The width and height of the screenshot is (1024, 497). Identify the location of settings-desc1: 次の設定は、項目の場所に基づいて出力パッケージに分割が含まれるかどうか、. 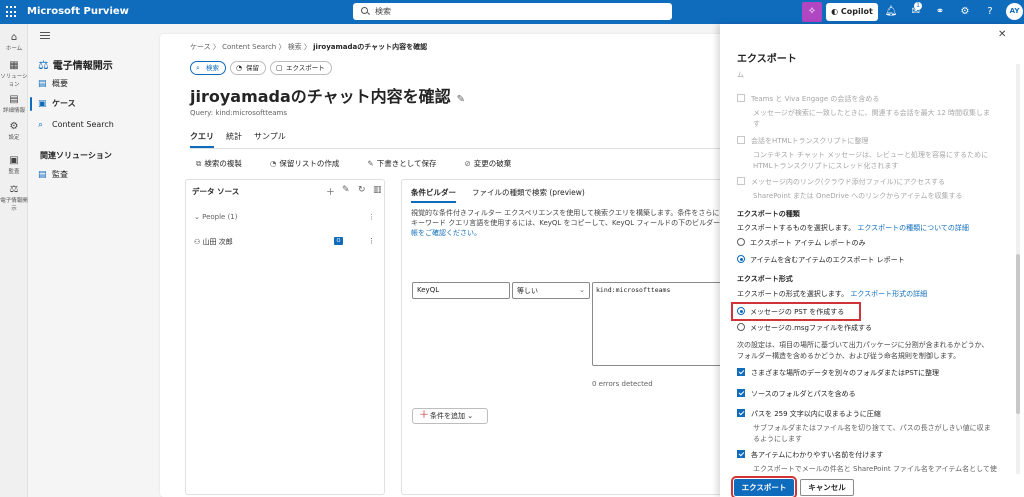
(863, 345).